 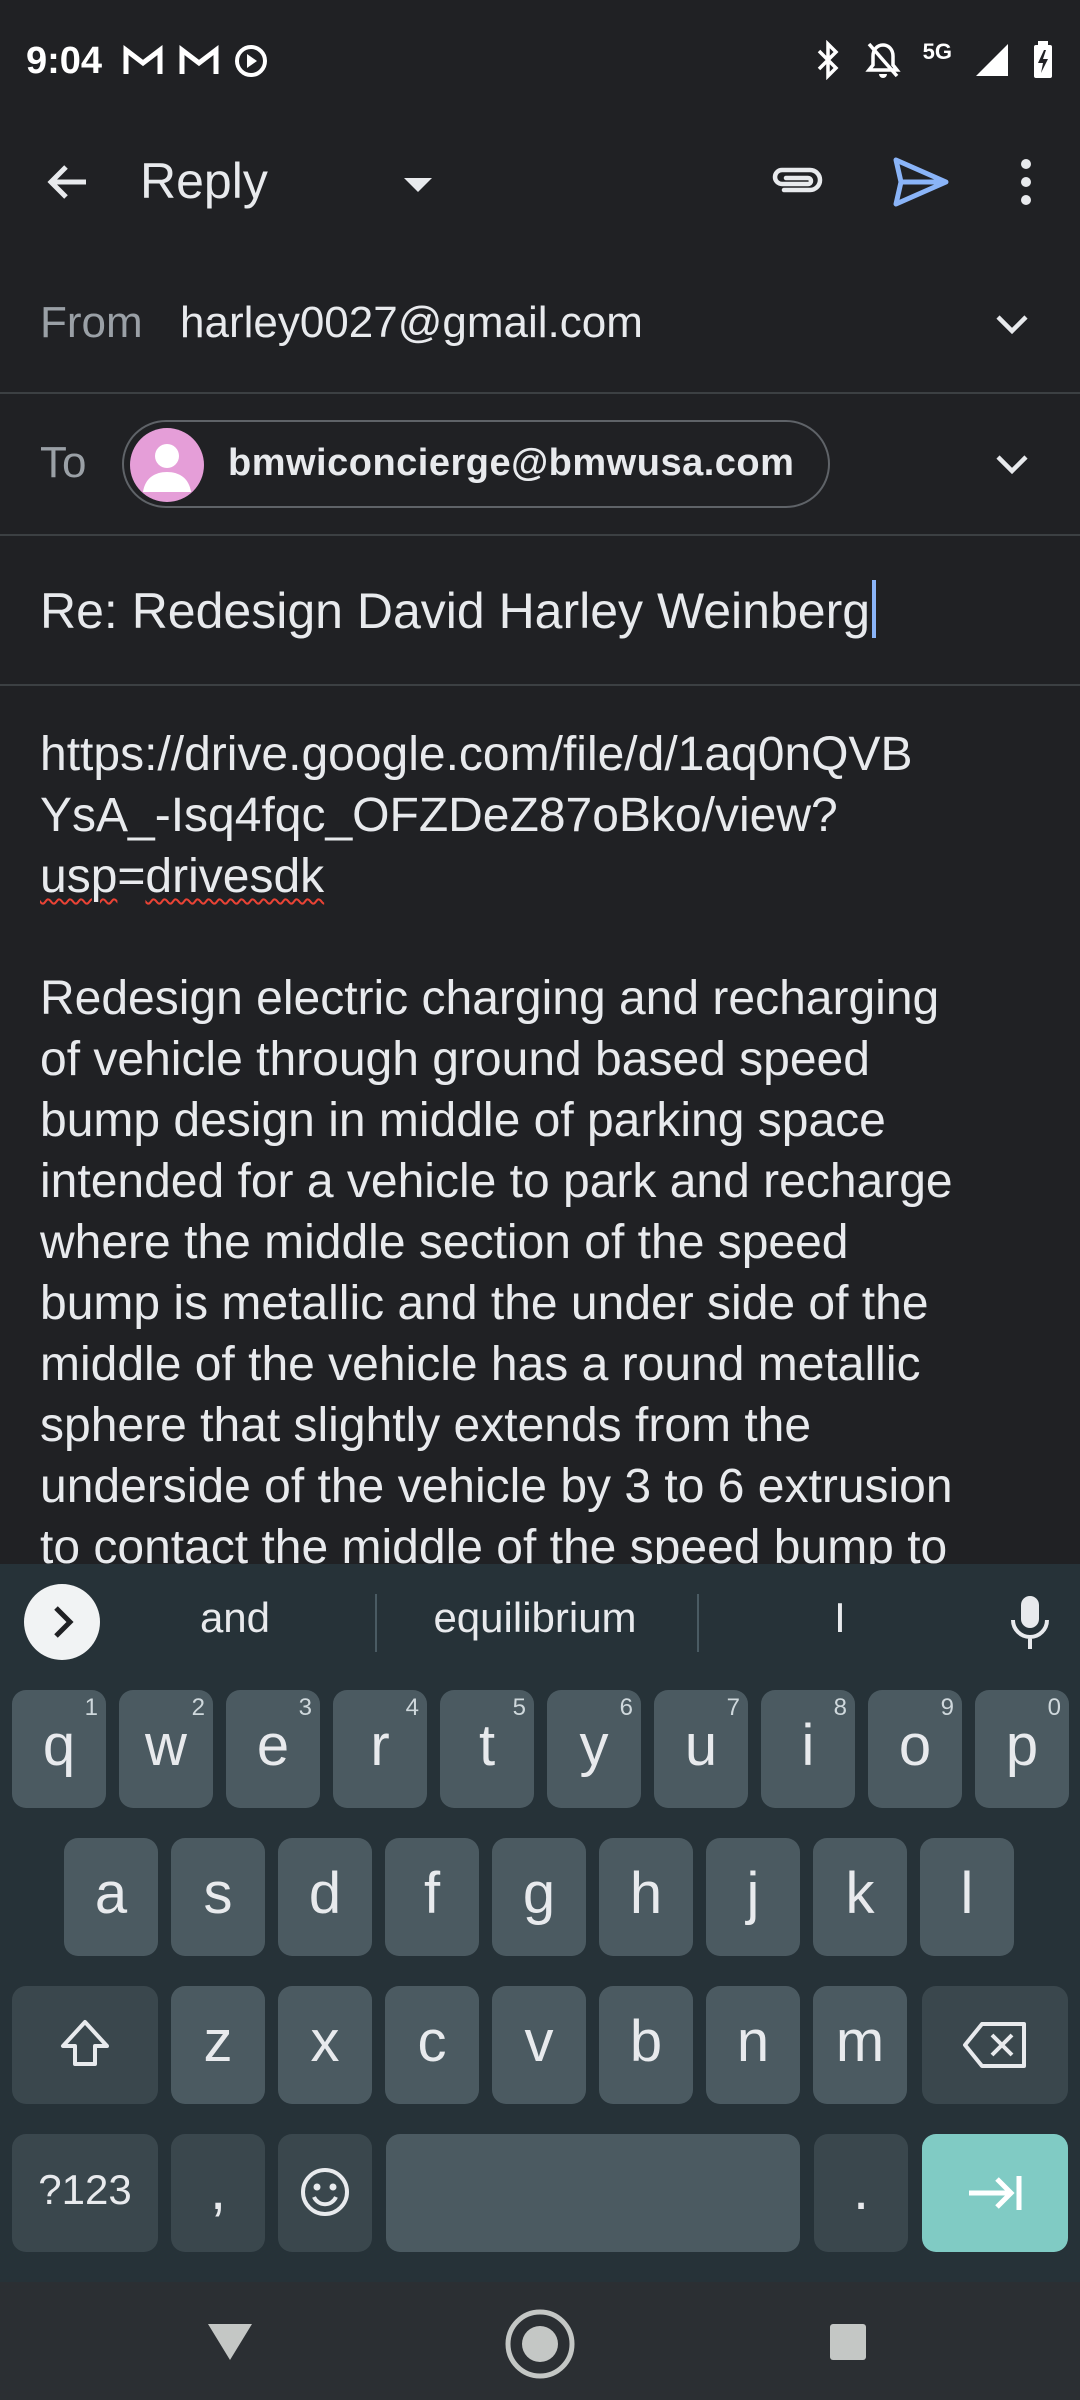 What do you see at coordinates (325, 1897) in the screenshot?
I see `key-d: d` at bounding box center [325, 1897].